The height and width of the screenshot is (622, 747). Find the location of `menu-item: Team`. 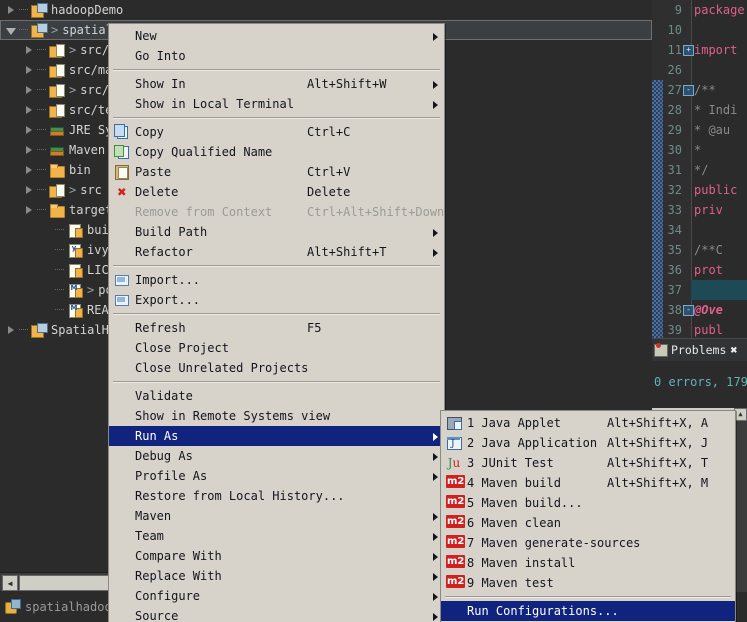

menu-item: Team is located at coordinates (276, 536).